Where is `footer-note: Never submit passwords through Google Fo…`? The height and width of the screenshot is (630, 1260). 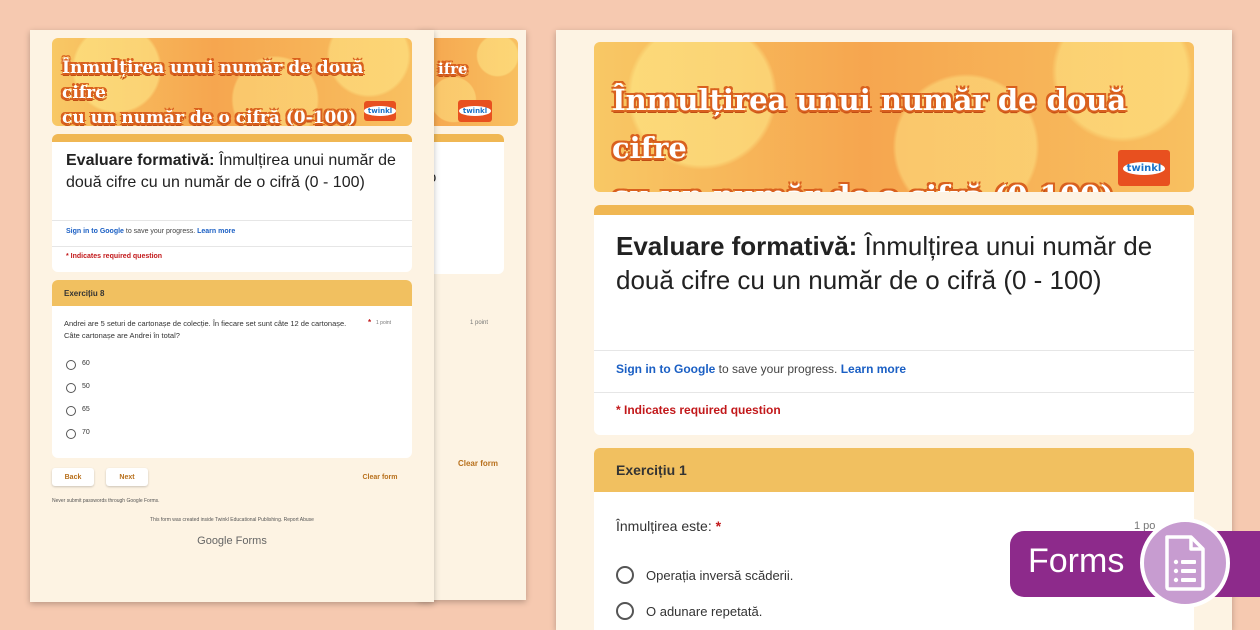 footer-note: Never submit passwords through Google Fo… is located at coordinates (106, 501).